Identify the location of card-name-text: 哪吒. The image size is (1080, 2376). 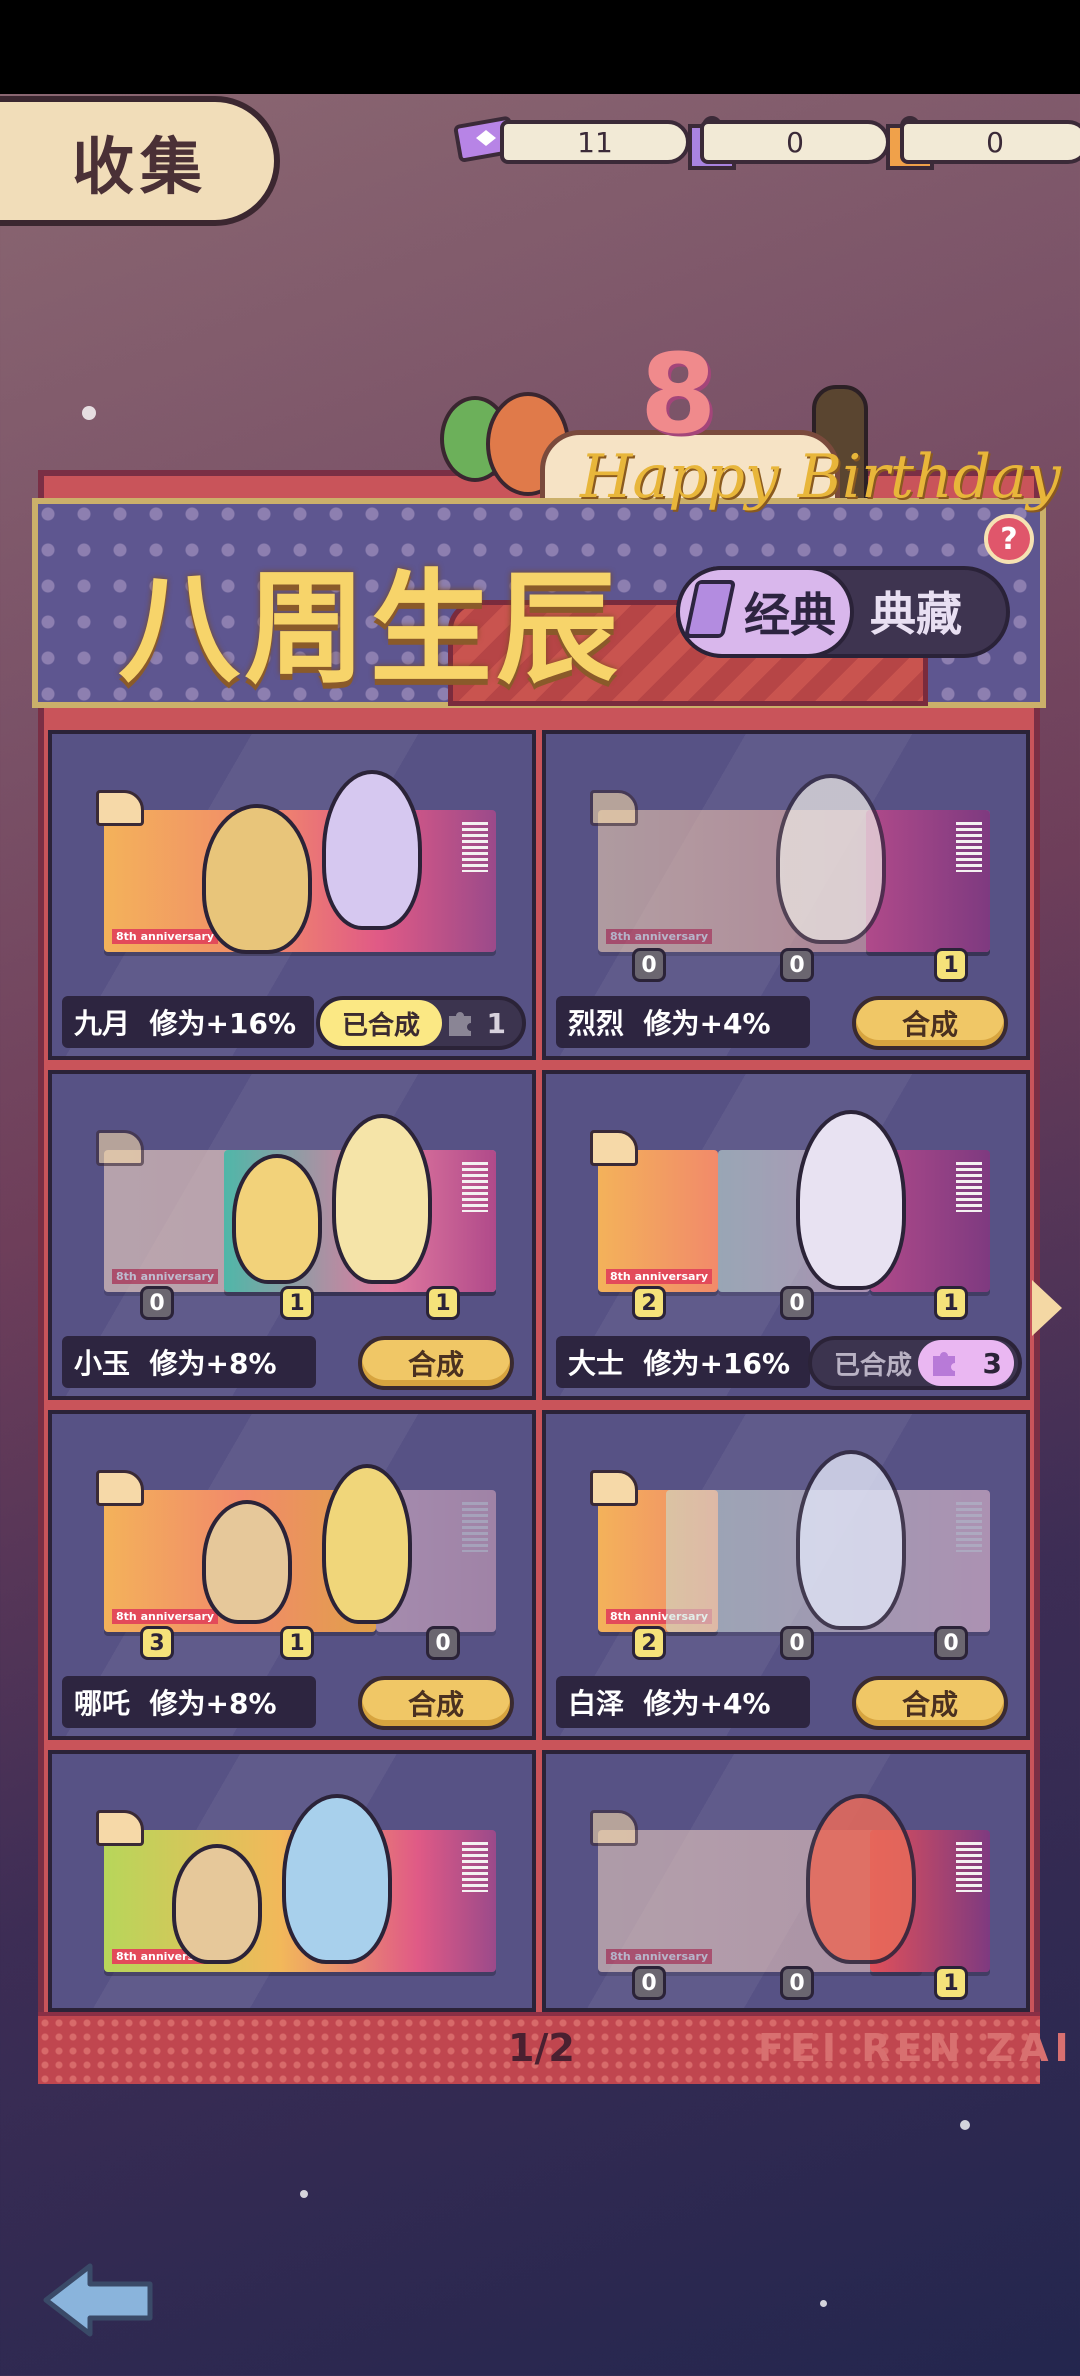
(102, 1703).